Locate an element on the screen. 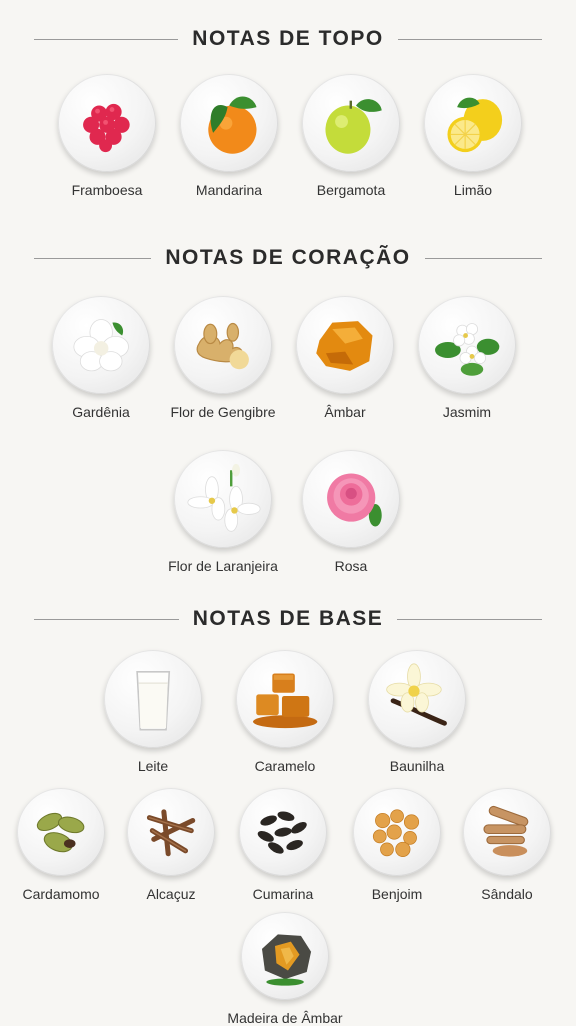  note-mandarina: Mandarina is located at coordinates (229, 136).